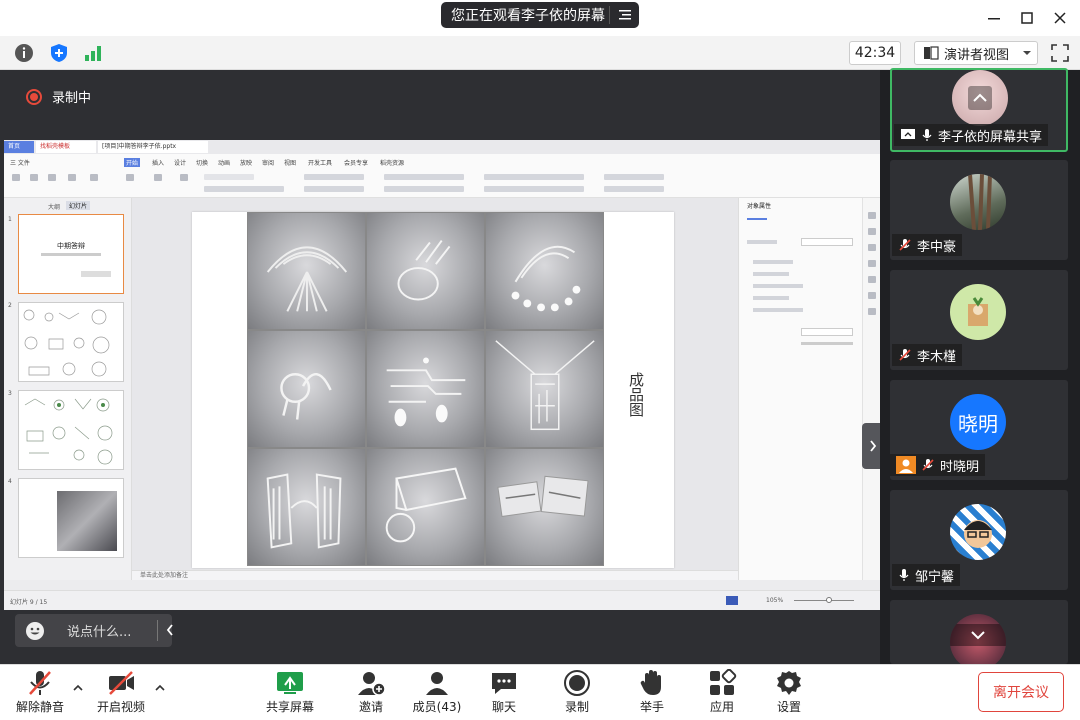 This screenshot has height=720, width=1080. I want to click on view-mode-label: 演讲者视图, so click(977, 55).